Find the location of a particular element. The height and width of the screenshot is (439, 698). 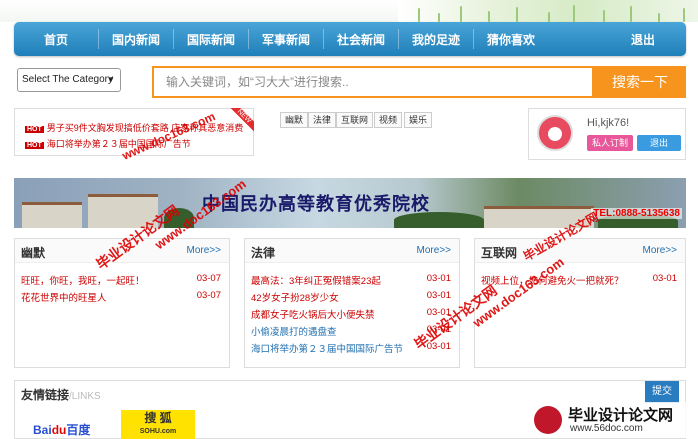

user-panel: Hi,kjk76! 私人订制 退出 is located at coordinates (607, 134).